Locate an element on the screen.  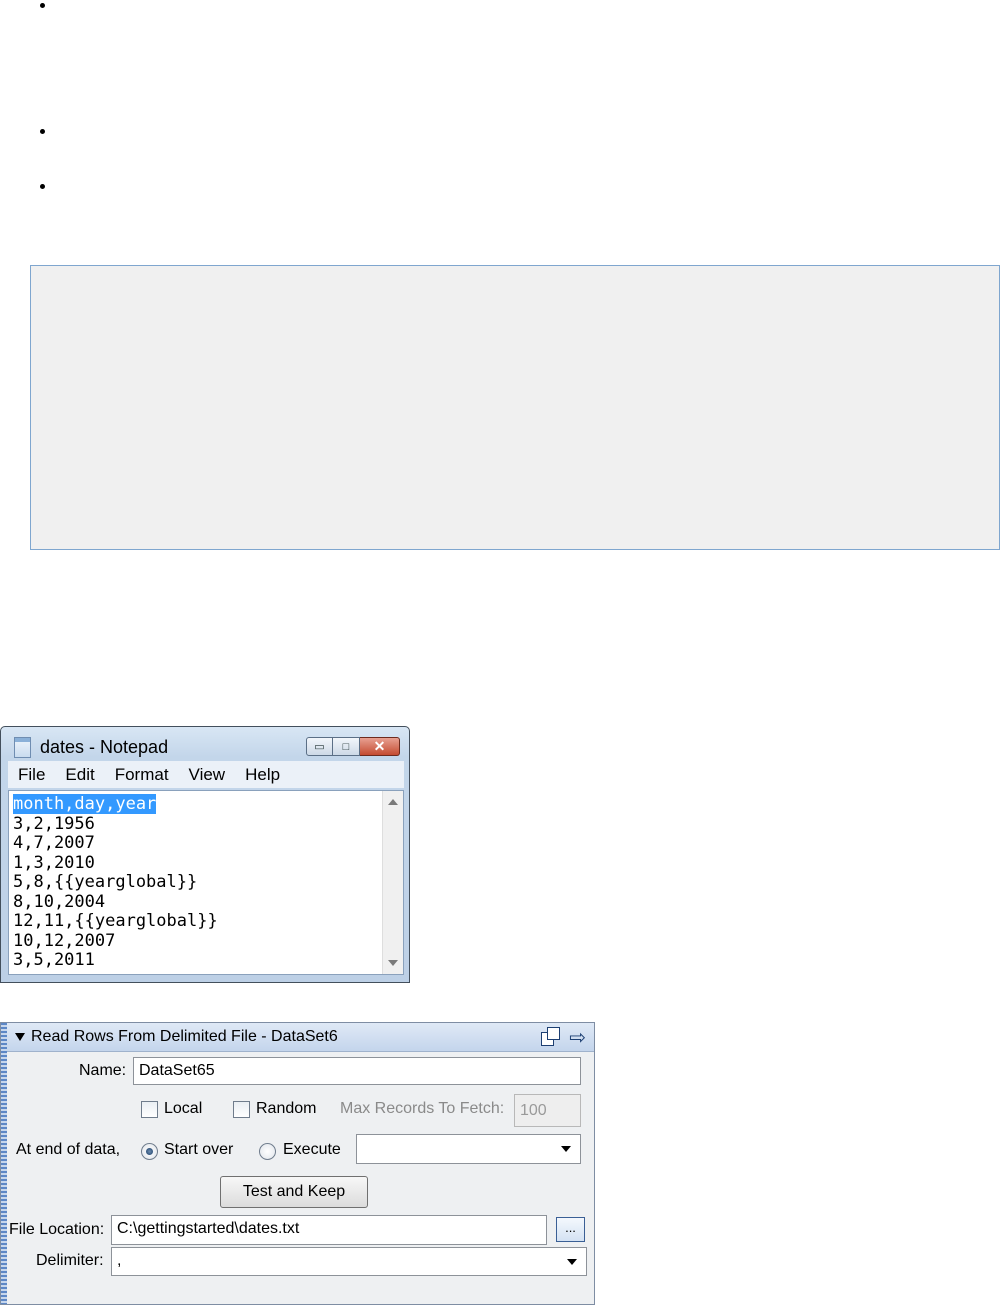
text-line: 12,11,{{yearglobal}} is located at coordinates (115, 921).